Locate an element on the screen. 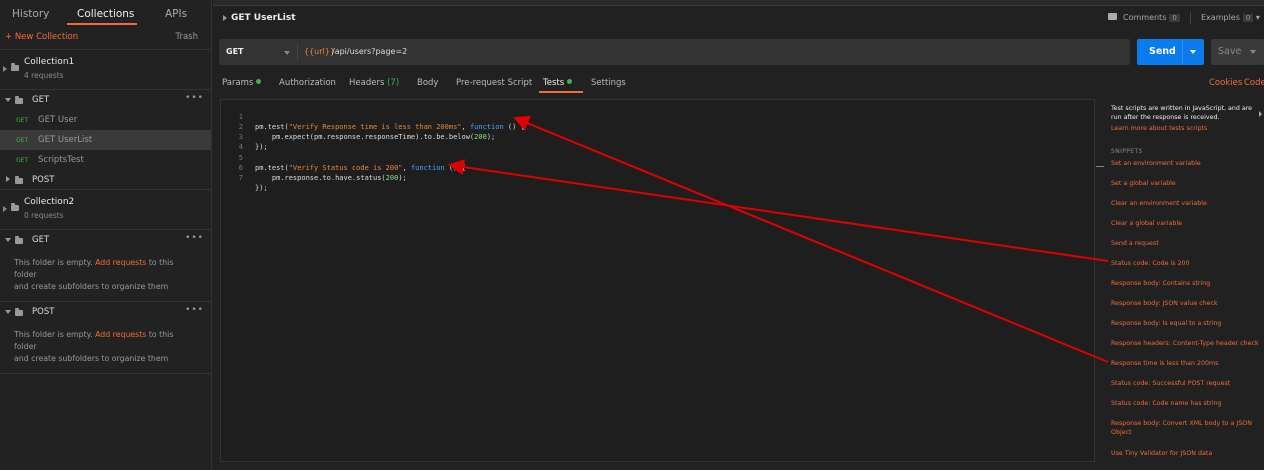 The height and width of the screenshot is (470, 1264). panel-resize-handle is located at coordinates (1100, 166).